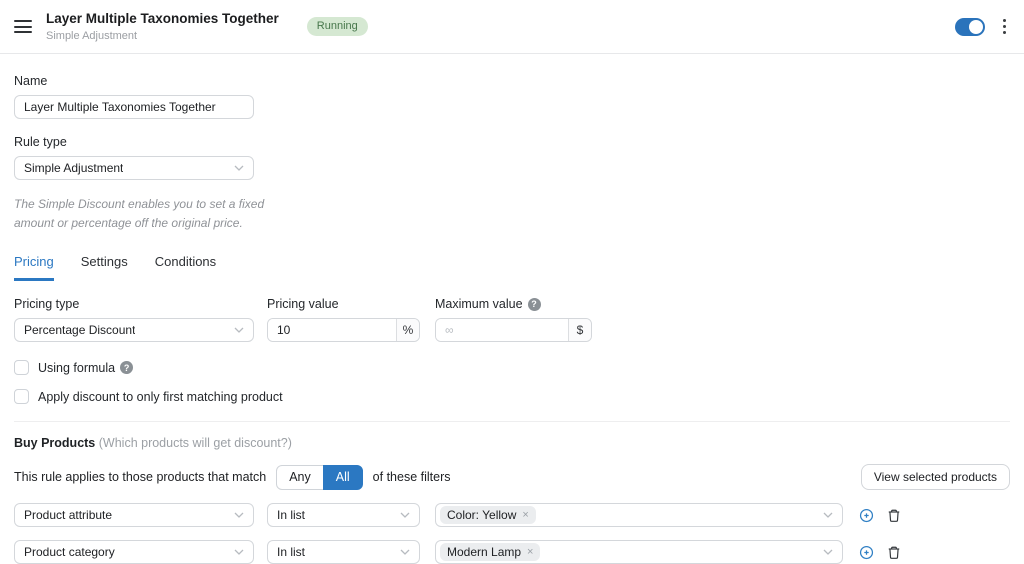  Describe the element at coordinates (1004, 27) in the screenshot. I see `more-options-icon` at that location.